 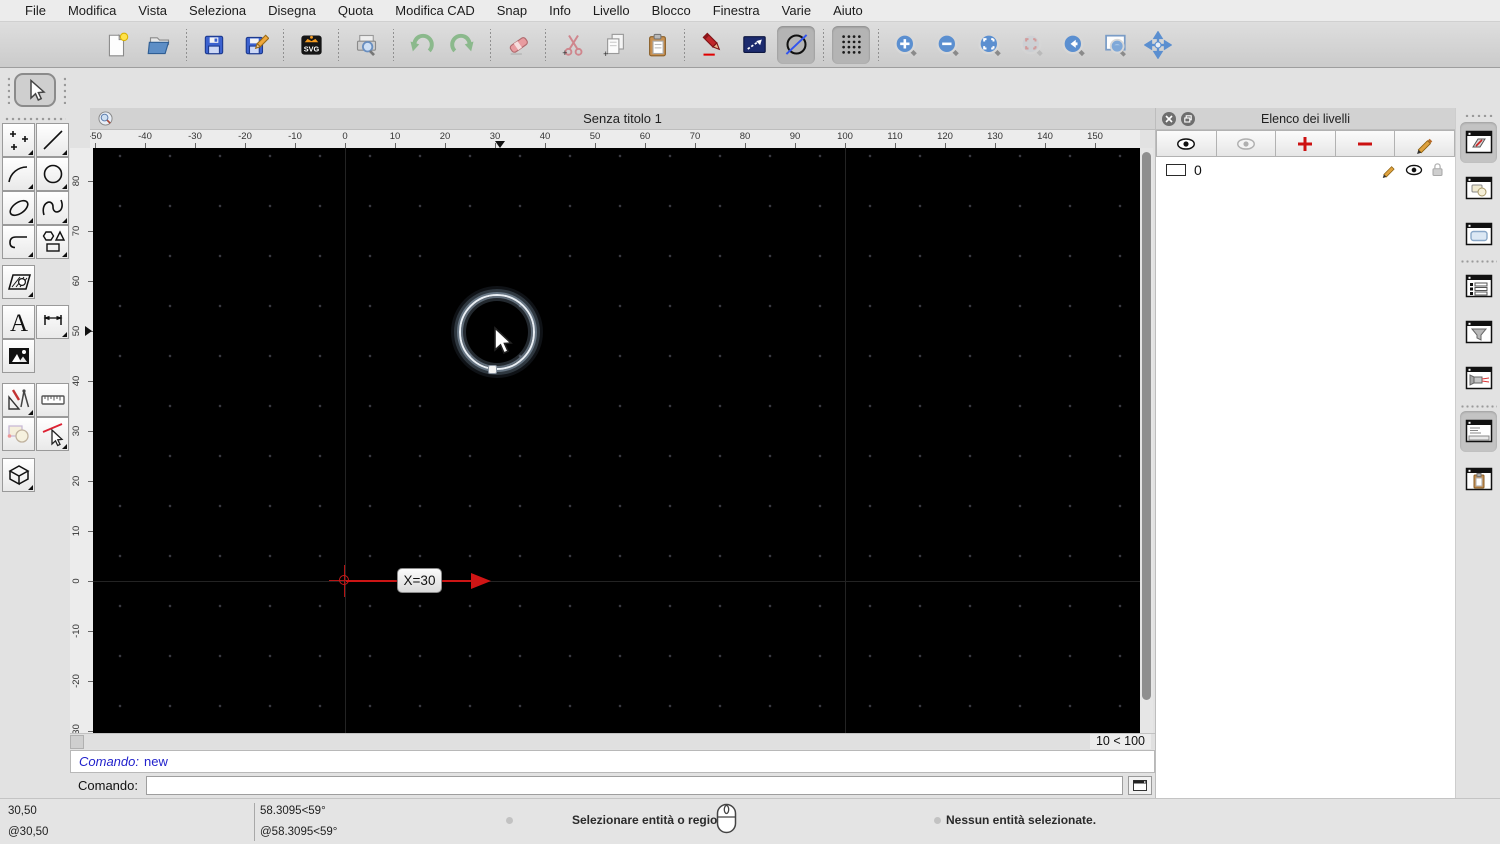 I want to click on clipboard-panel-button, so click(x=1478, y=479).